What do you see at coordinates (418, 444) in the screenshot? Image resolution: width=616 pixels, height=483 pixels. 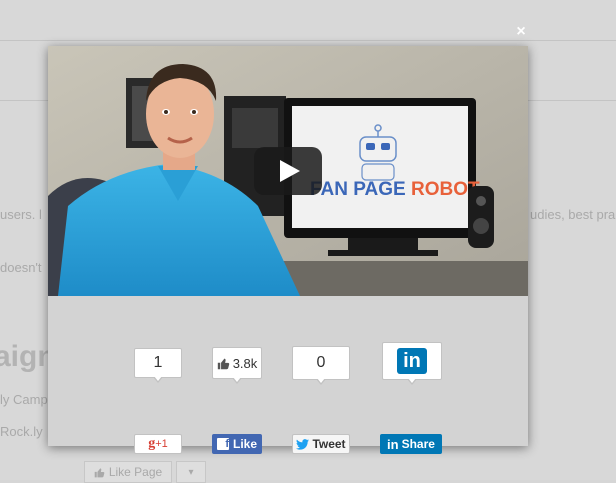 I see `linkedin-share-label: Share` at bounding box center [418, 444].